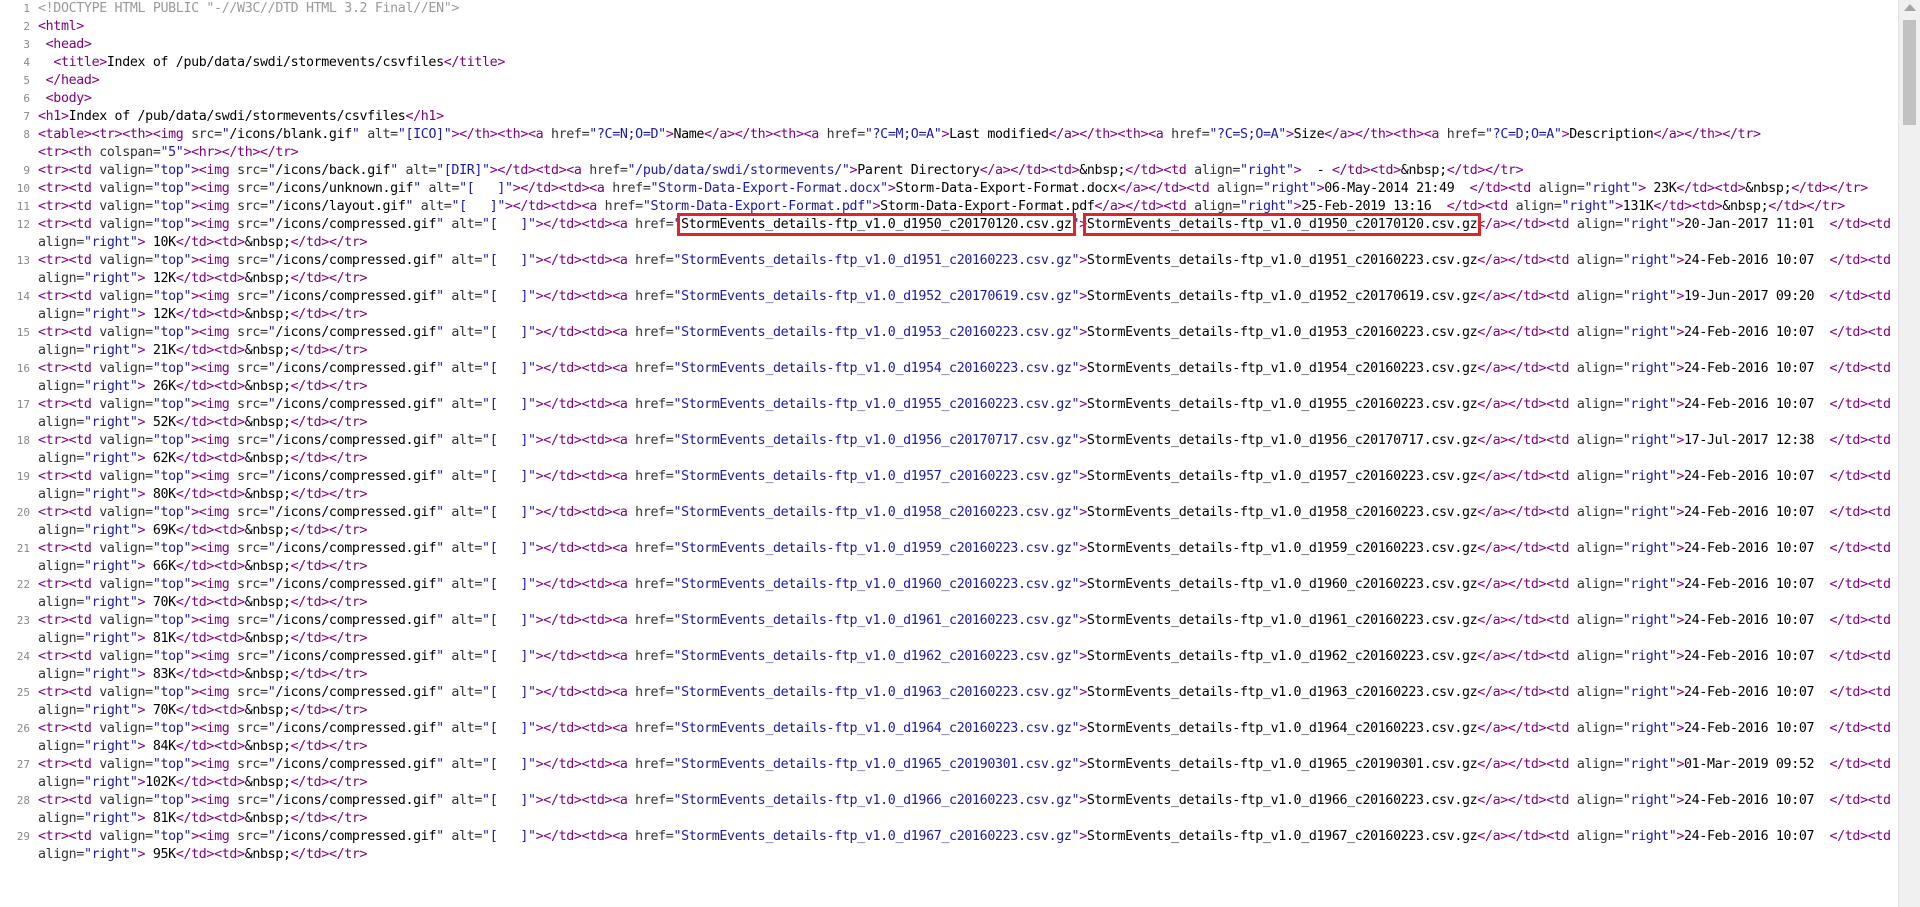  I want to click on resource-link: /icons/blank.gif, so click(290, 134).